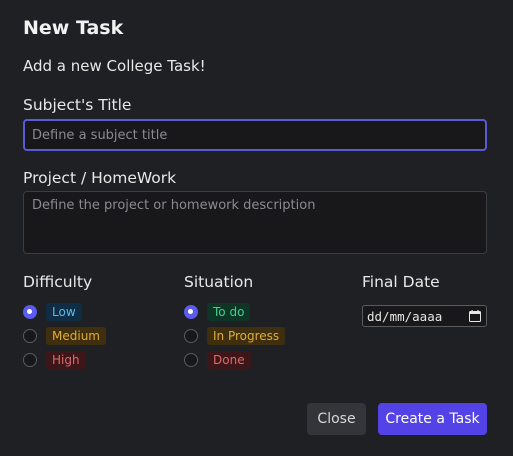 This screenshot has width=513, height=456. I want to click on difficulty-option-low: Low, so click(52, 312).